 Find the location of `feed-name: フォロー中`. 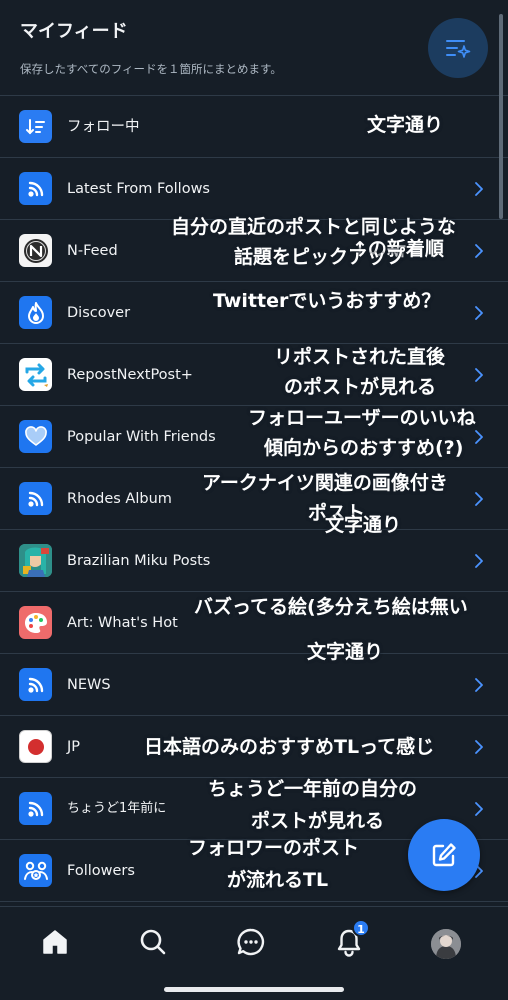

feed-name: フォロー中 is located at coordinates (103, 127).